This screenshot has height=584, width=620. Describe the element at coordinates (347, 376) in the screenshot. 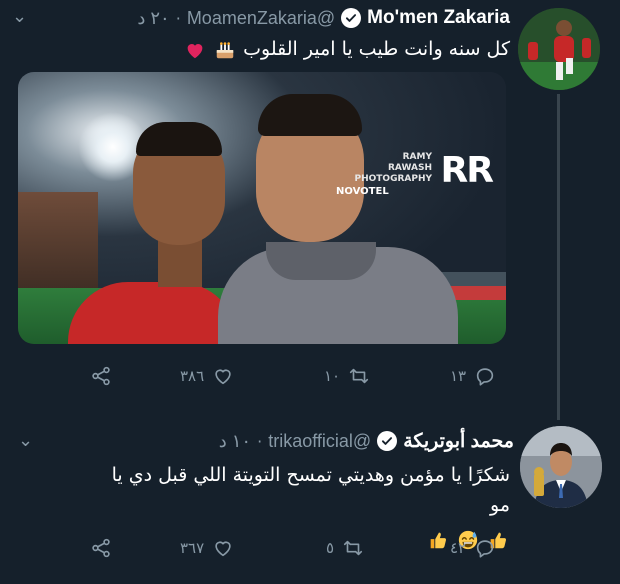

I see `retweet-button: ١٠` at that location.